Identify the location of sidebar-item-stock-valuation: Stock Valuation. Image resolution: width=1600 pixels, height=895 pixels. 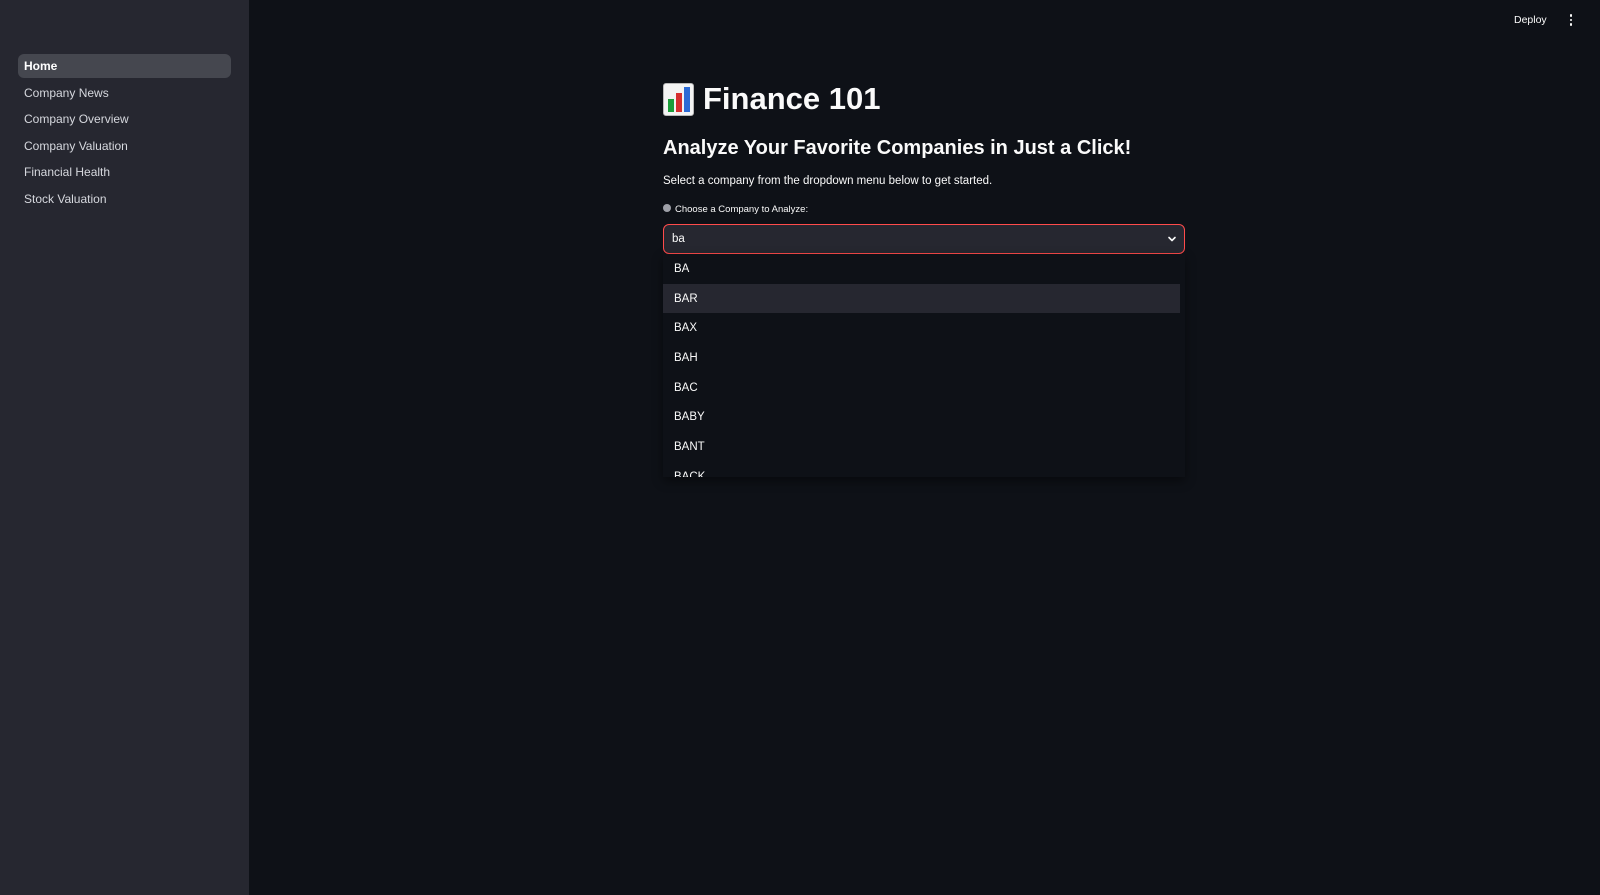
(124, 199).